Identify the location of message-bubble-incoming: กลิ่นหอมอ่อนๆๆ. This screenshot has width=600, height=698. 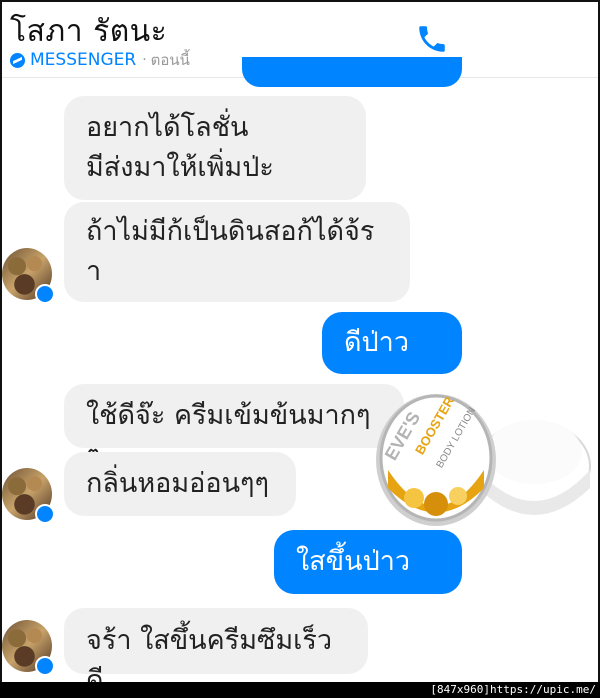
(180, 484).